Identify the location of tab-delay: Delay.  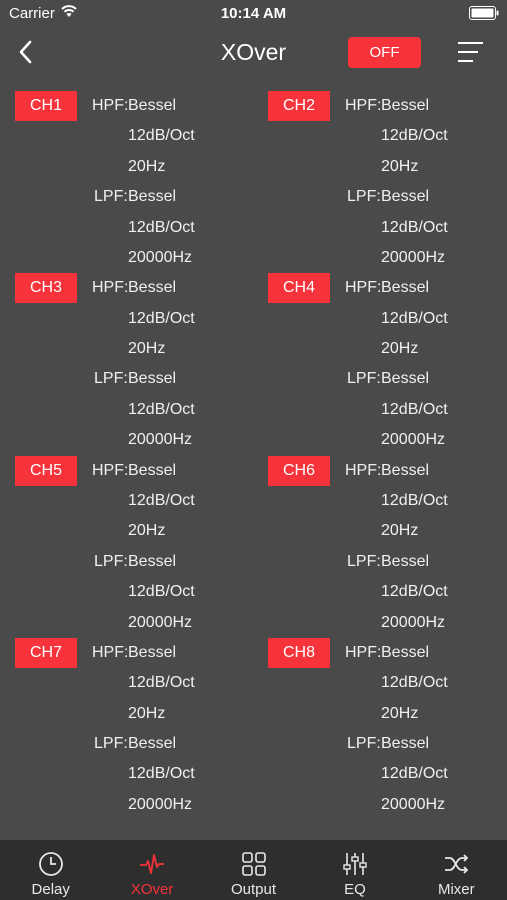
(50, 870).